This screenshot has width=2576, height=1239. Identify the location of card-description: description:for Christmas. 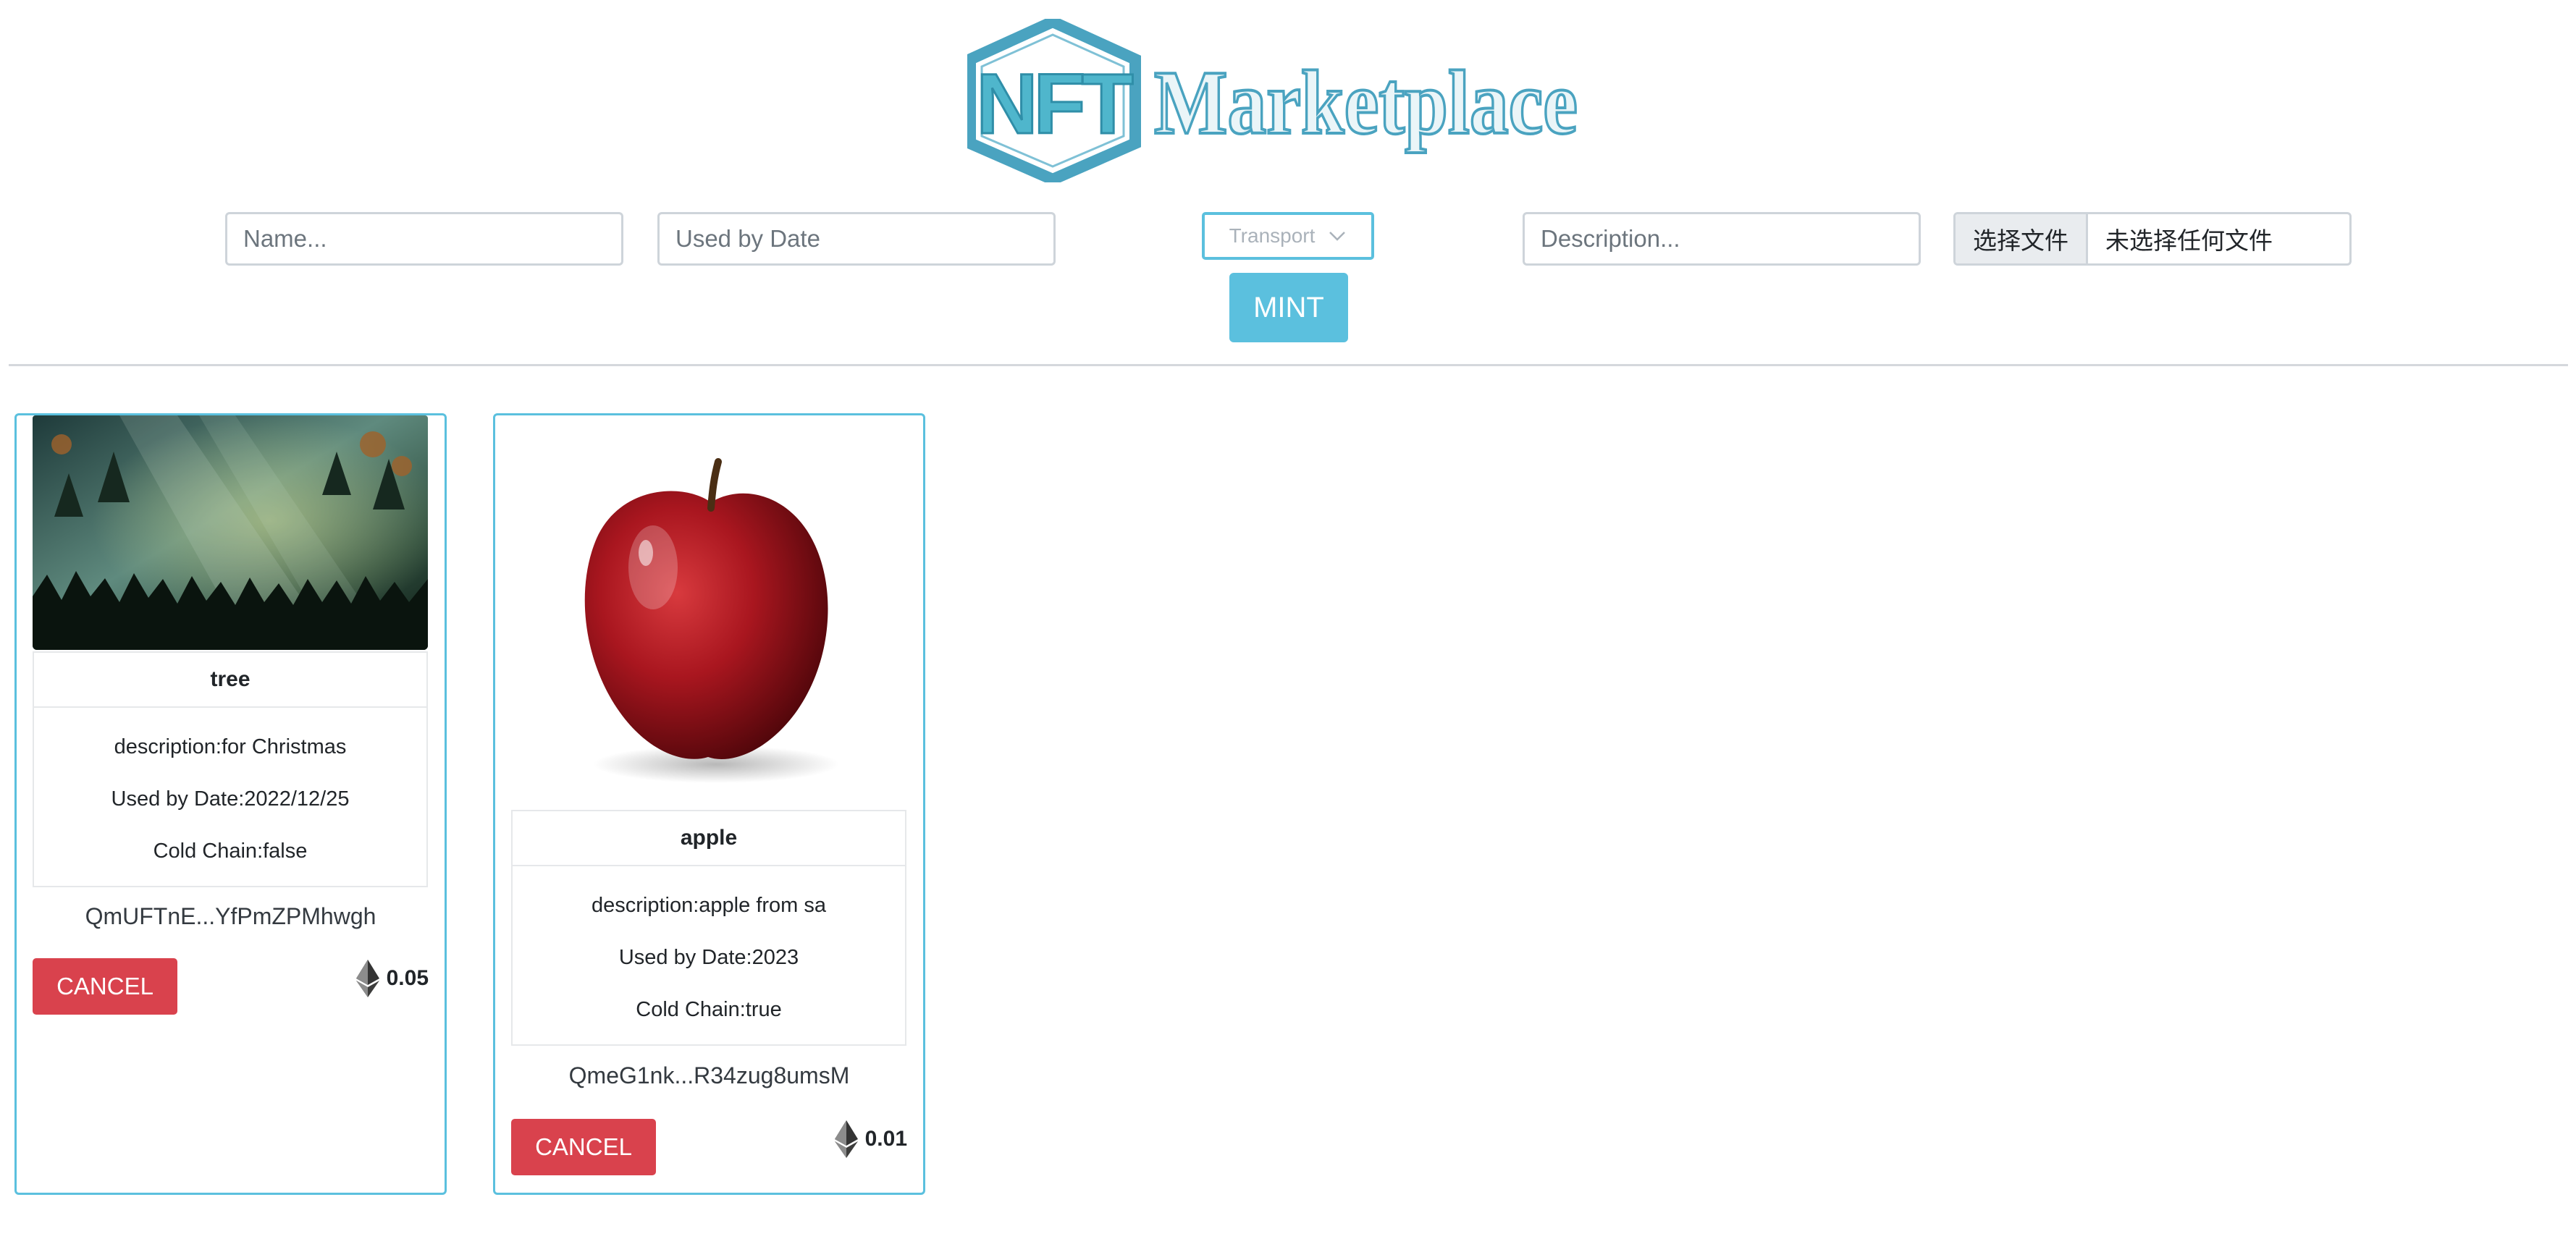
(230, 746).